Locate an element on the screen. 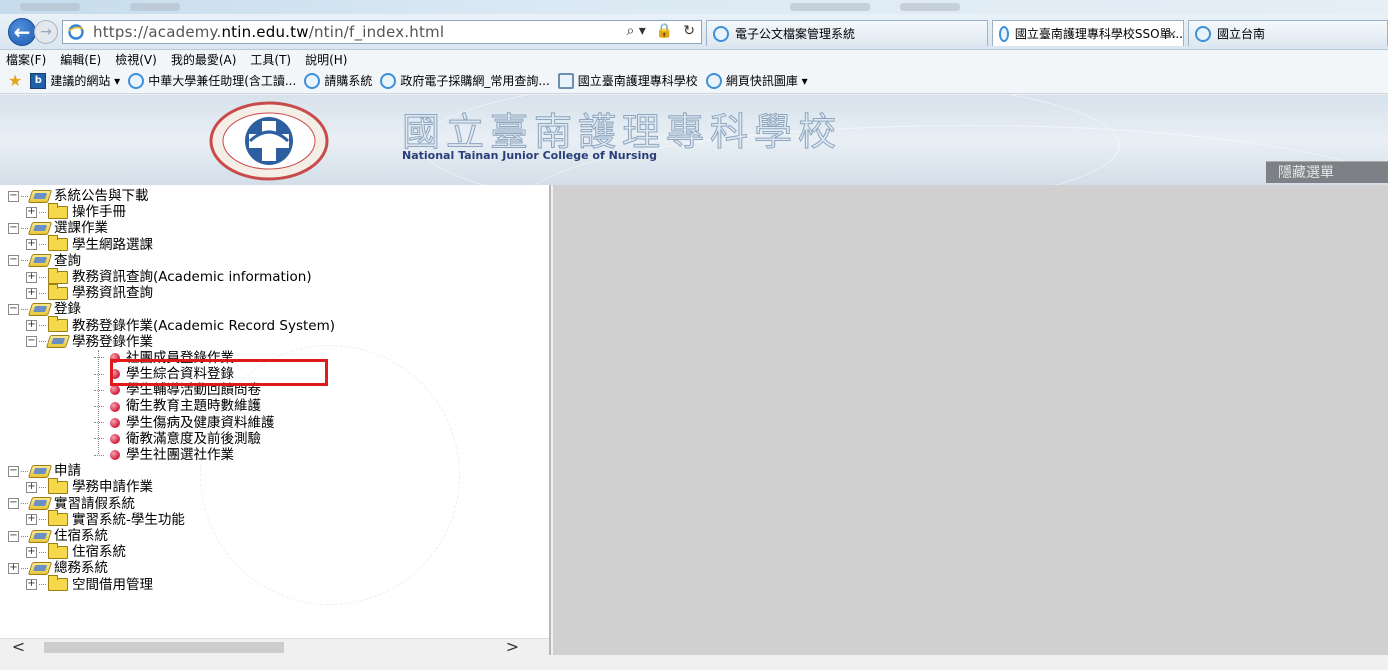 The height and width of the screenshot is (670, 1388). browser-tab: 國立台南 is located at coordinates (1288, 33).